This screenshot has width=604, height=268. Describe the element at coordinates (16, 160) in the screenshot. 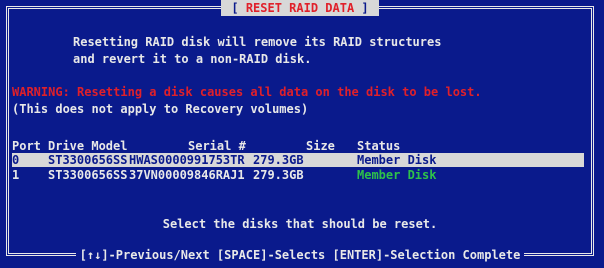

I see `row-port: 0` at that location.